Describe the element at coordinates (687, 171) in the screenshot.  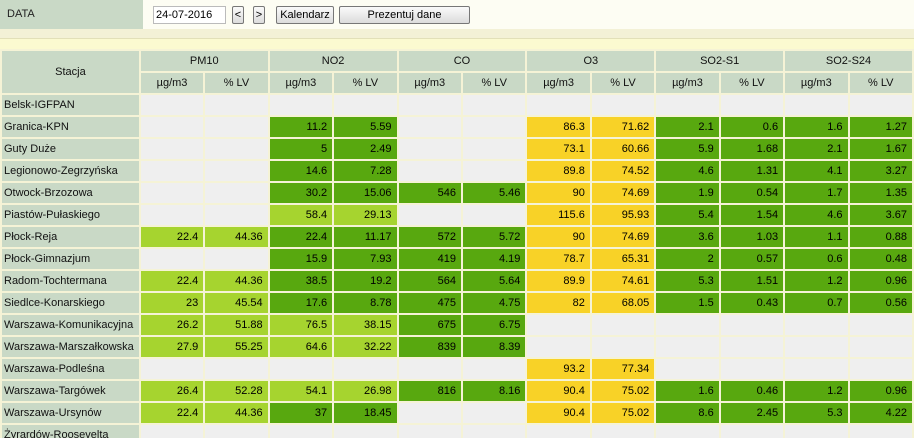
I see `measurement-cell: 4.6` at that location.